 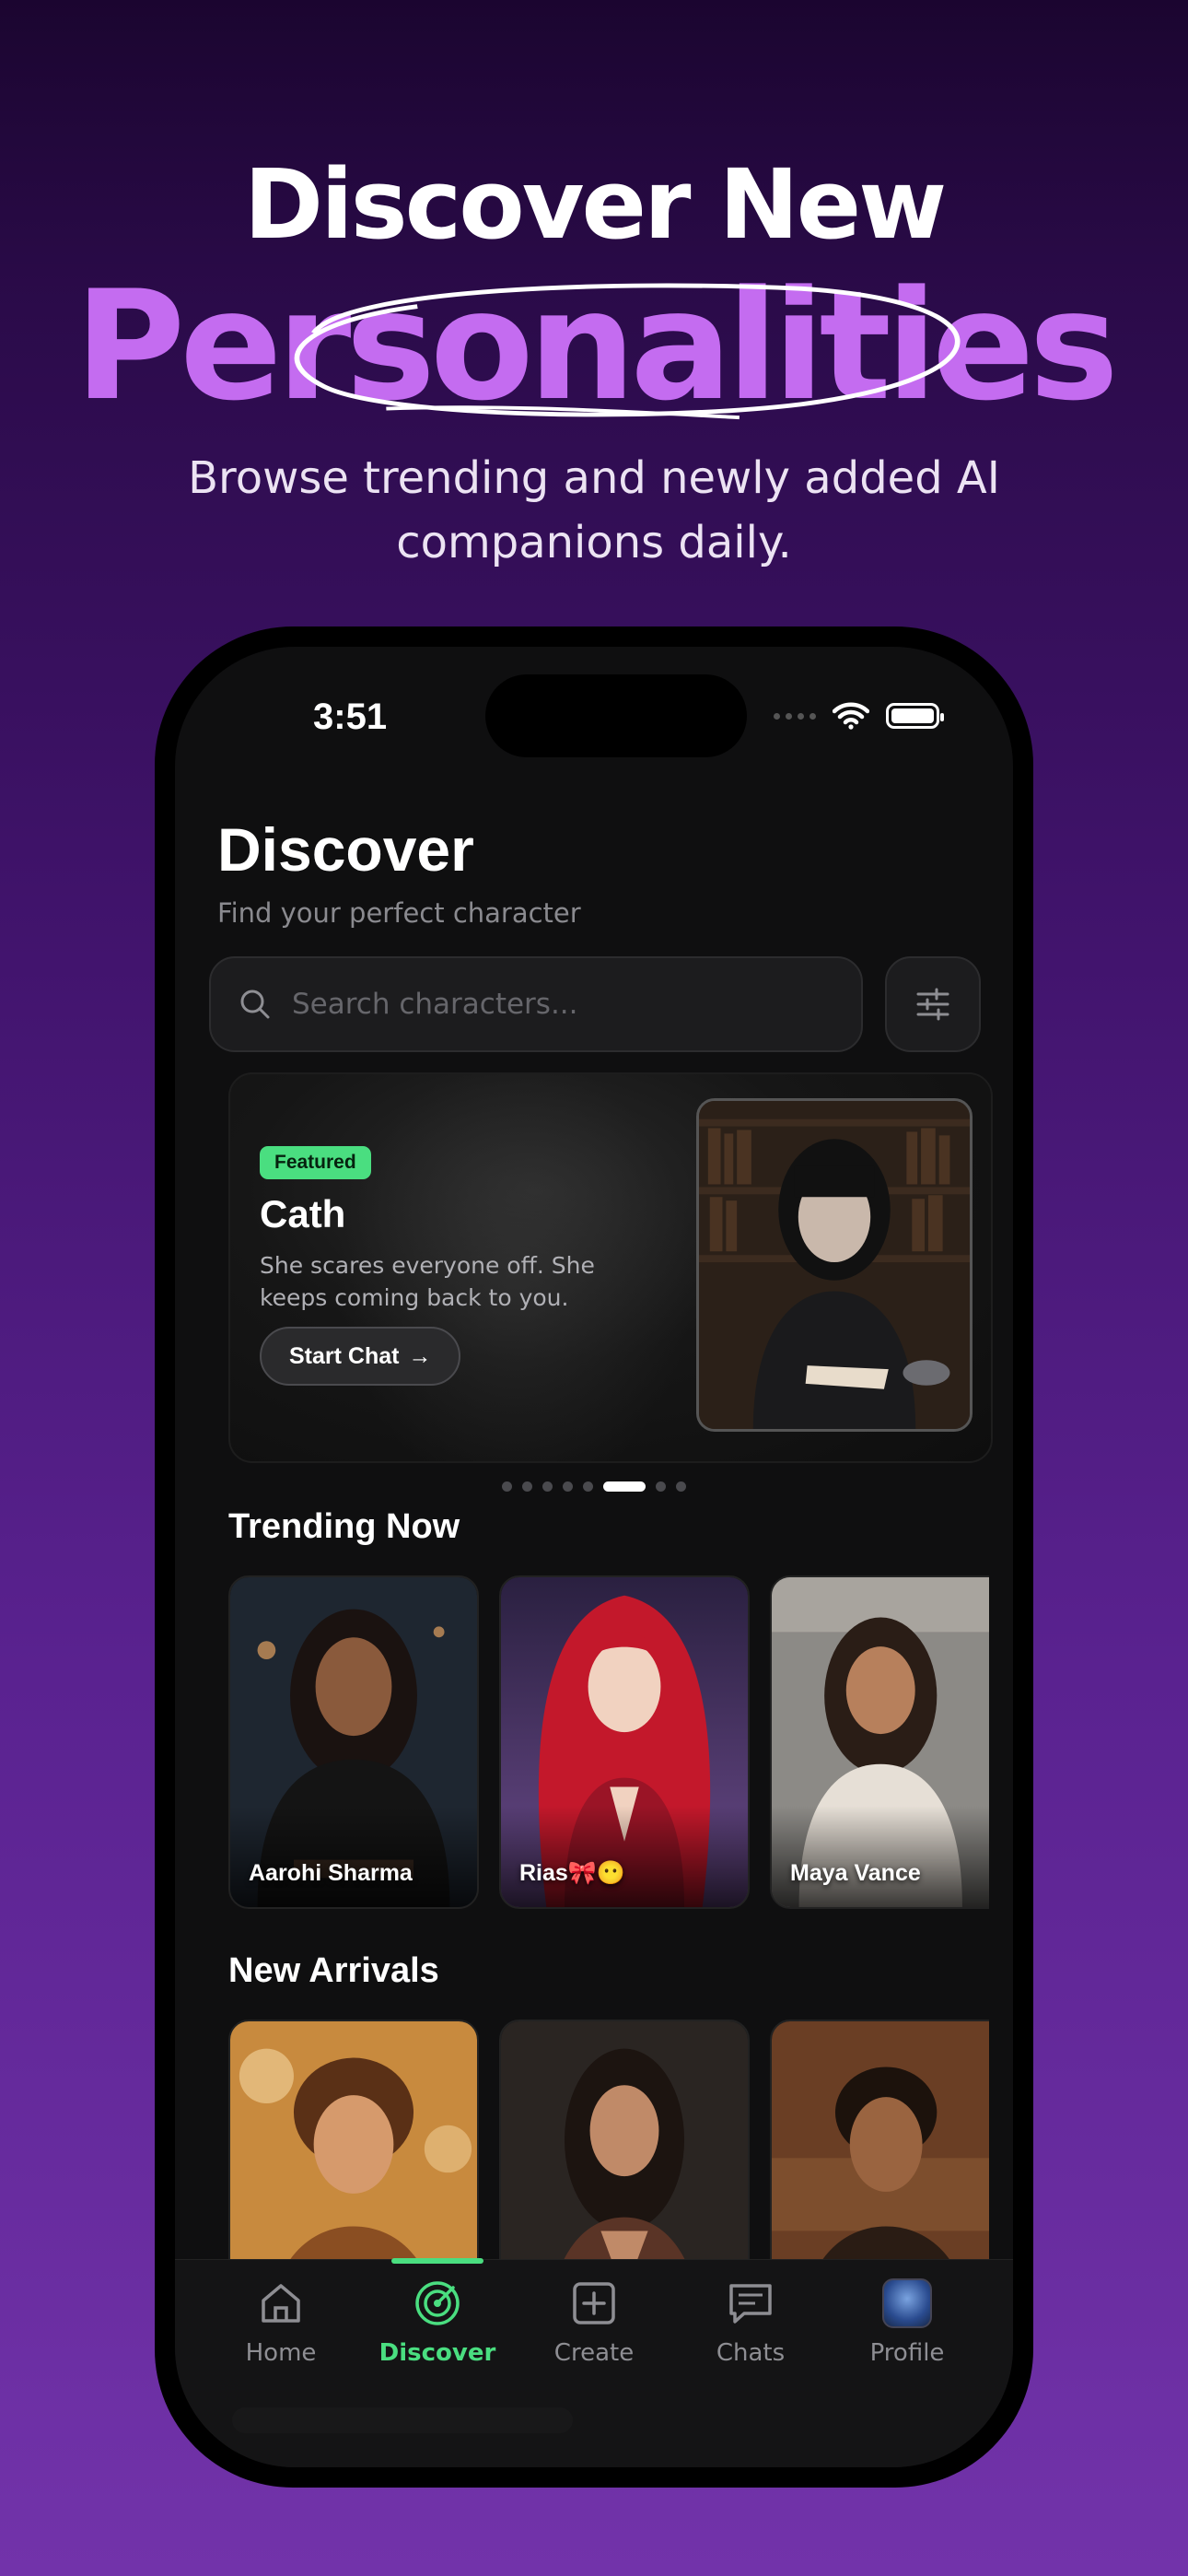 I want to click on sliders-icon, so click(x=932, y=1004).